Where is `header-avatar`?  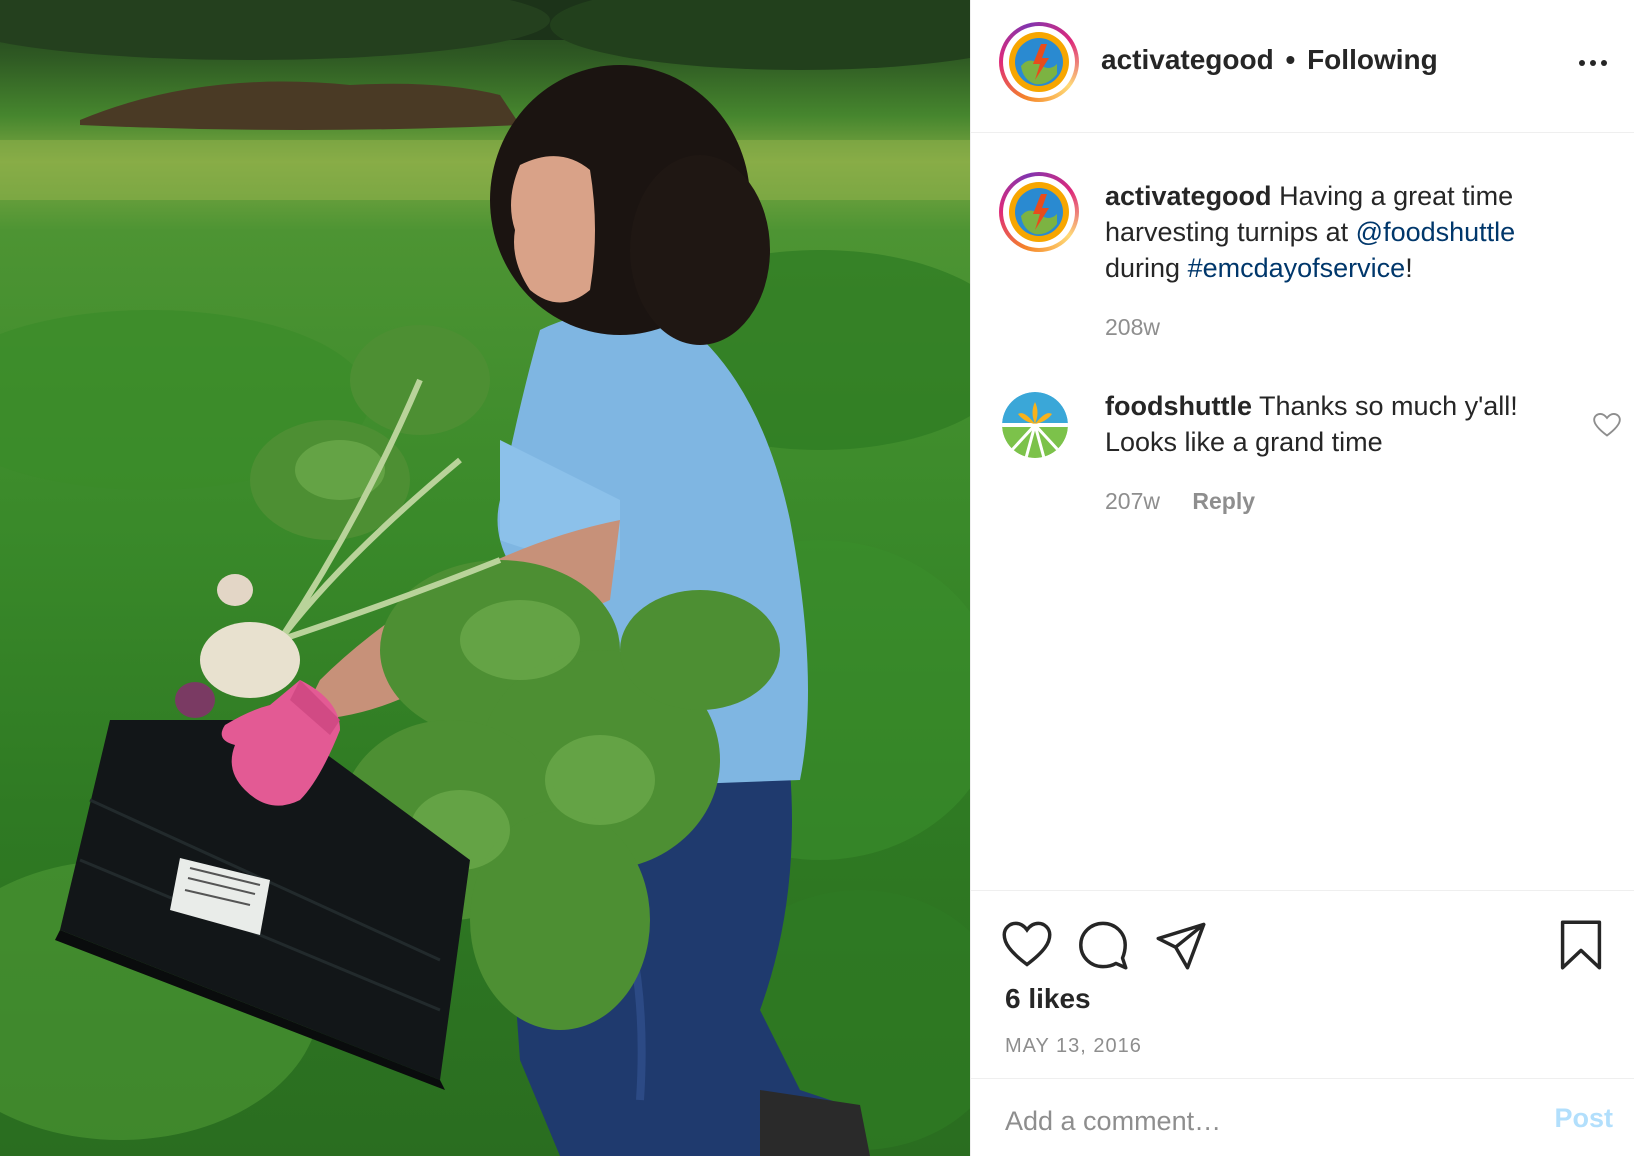
header-avatar is located at coordinates (1039, 62).